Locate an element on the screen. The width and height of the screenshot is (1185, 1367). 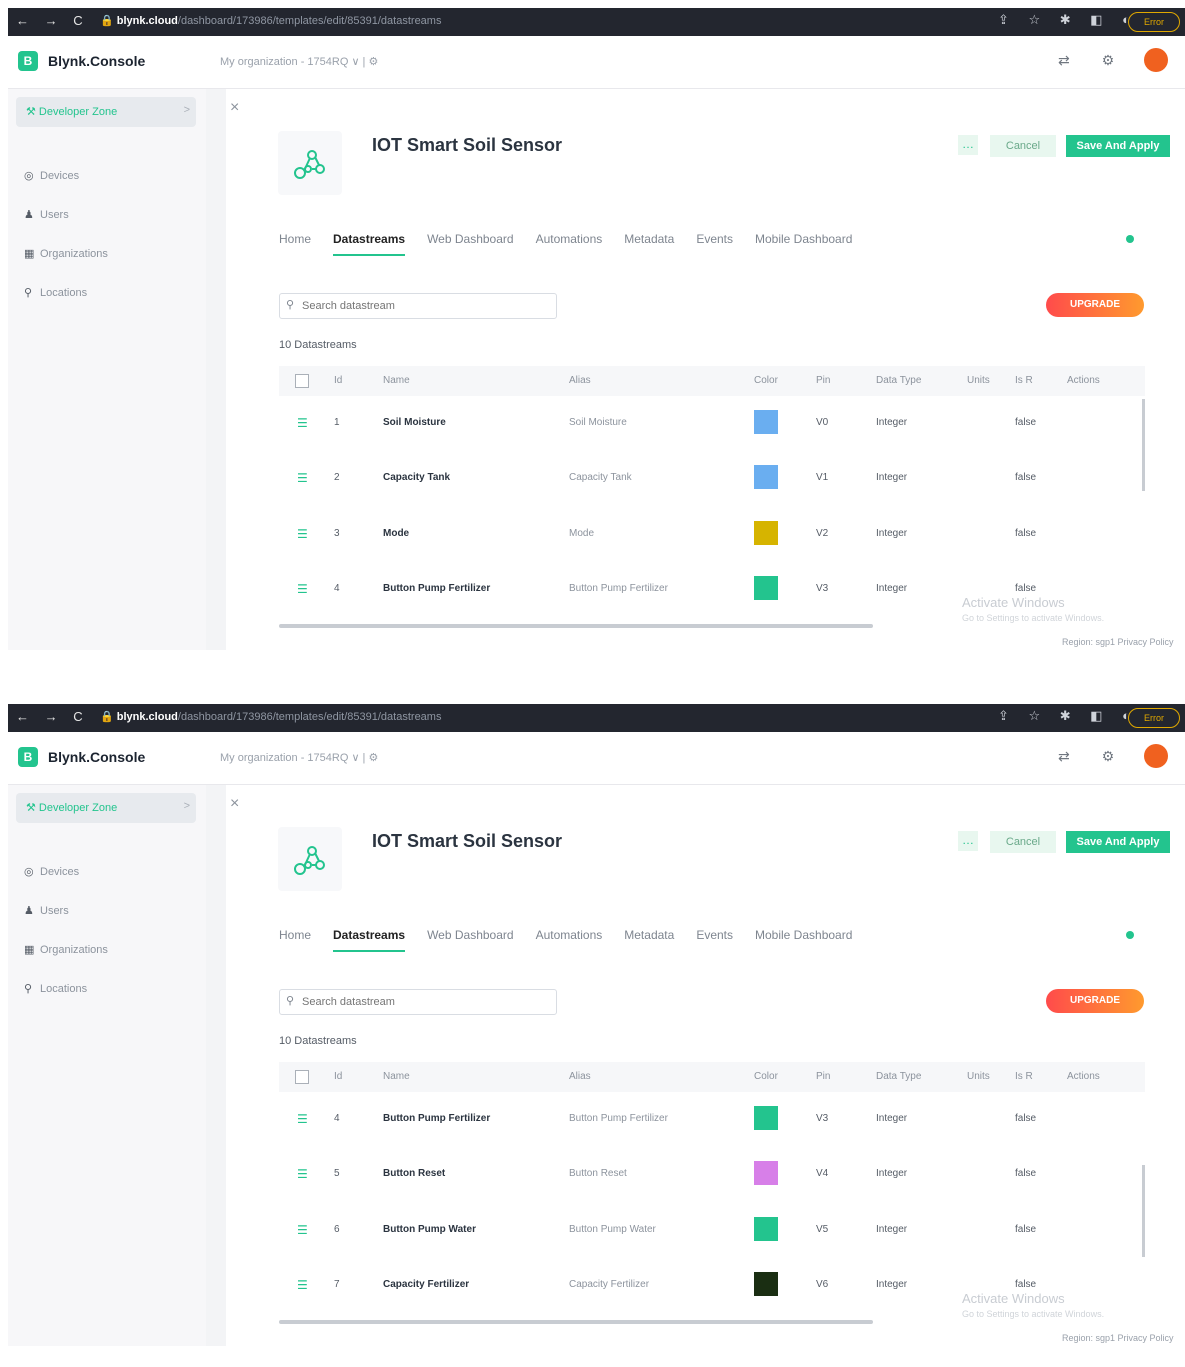
datastream-name: Soil Moisture is located at coordinates (414, 422).